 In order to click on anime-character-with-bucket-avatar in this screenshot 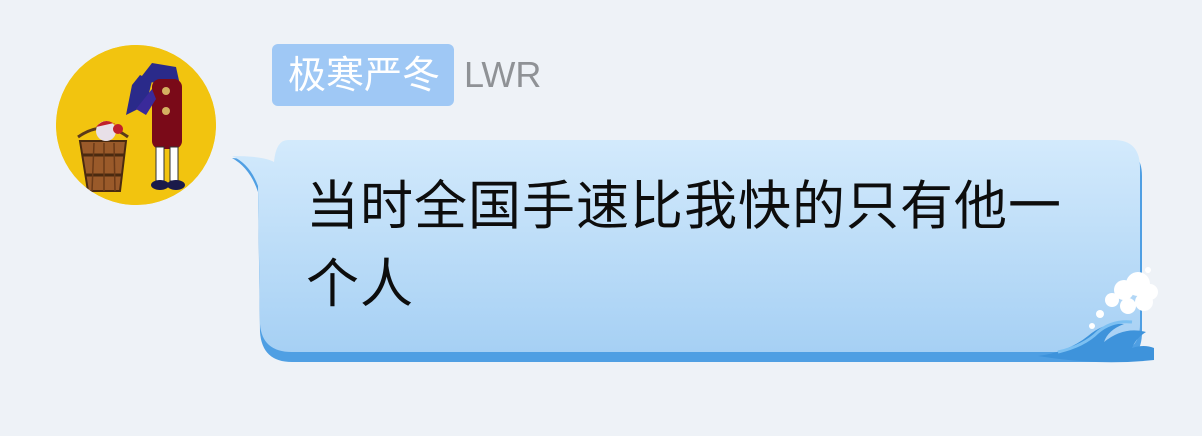, I will do `click(136, 125)`.